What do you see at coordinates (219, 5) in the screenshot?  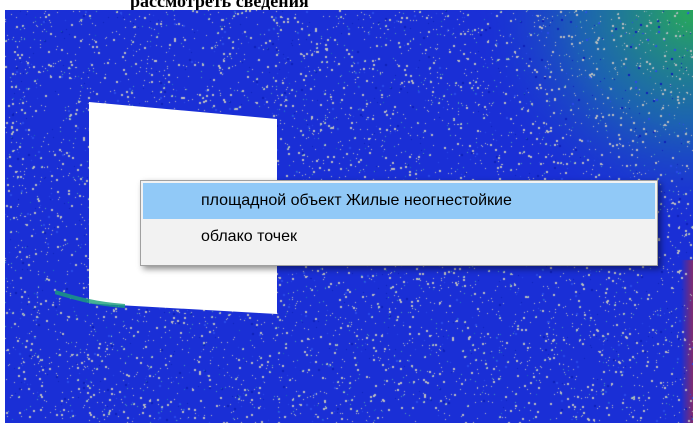 I see `caption-text: рассмотреть сведения` at bounding box center [219, 5].